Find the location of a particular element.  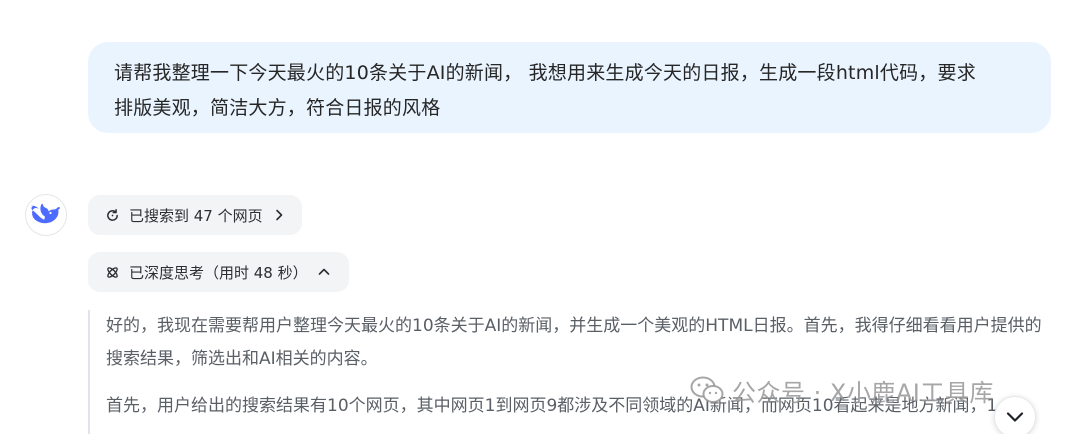

scroll-to-bottom-button is located at coordinates (1015, 415).